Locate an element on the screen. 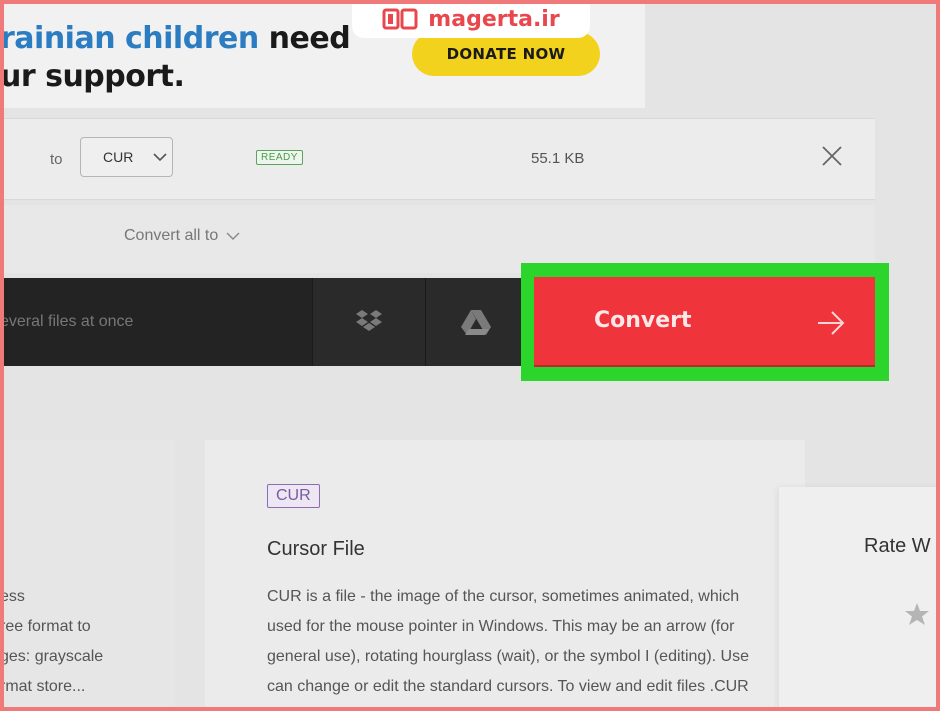 The height and width of the screenshot is (711, 940). to-label: to is located at coordinates (56, 159).